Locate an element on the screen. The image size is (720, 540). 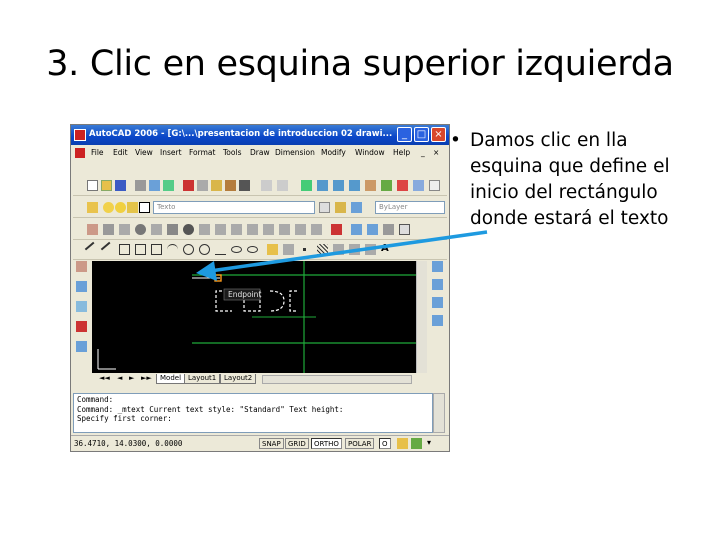
annotation-arrow is located at coordinates (342, 255).